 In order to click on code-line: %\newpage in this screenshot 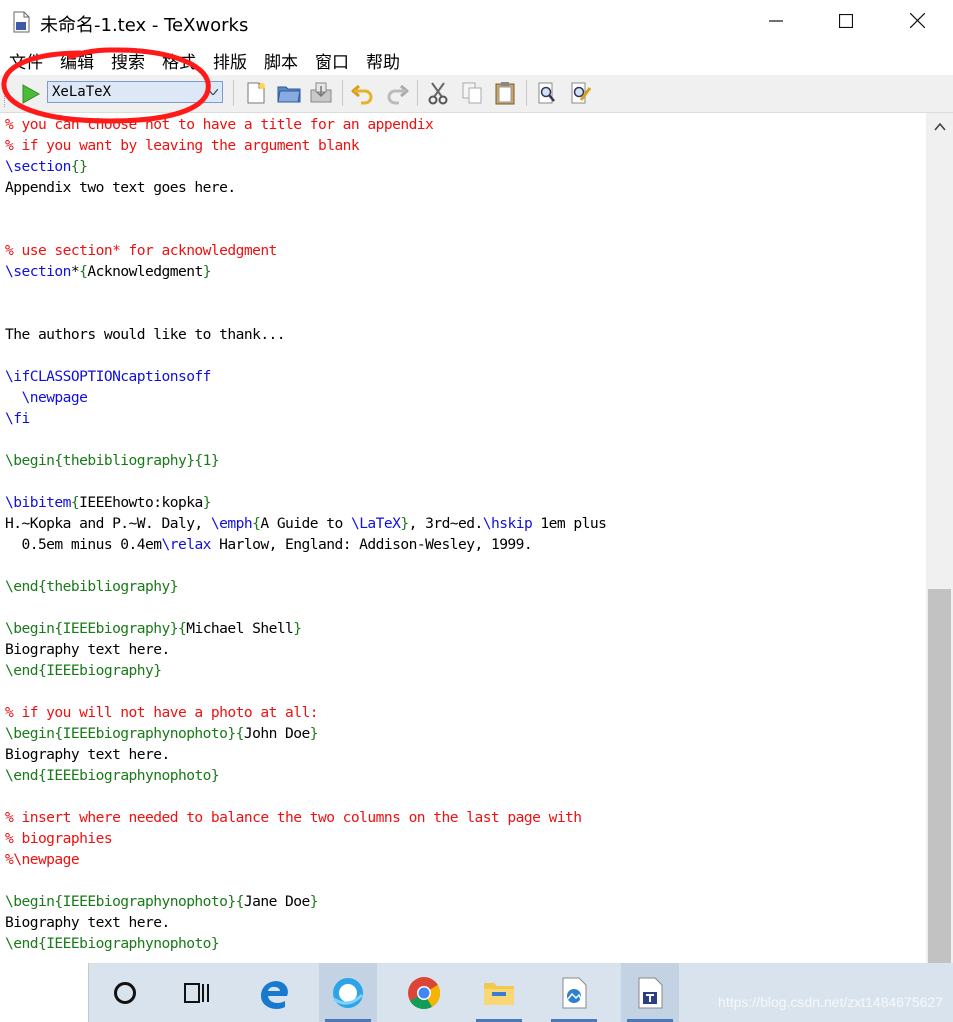, I will do `click(42, 859)`.